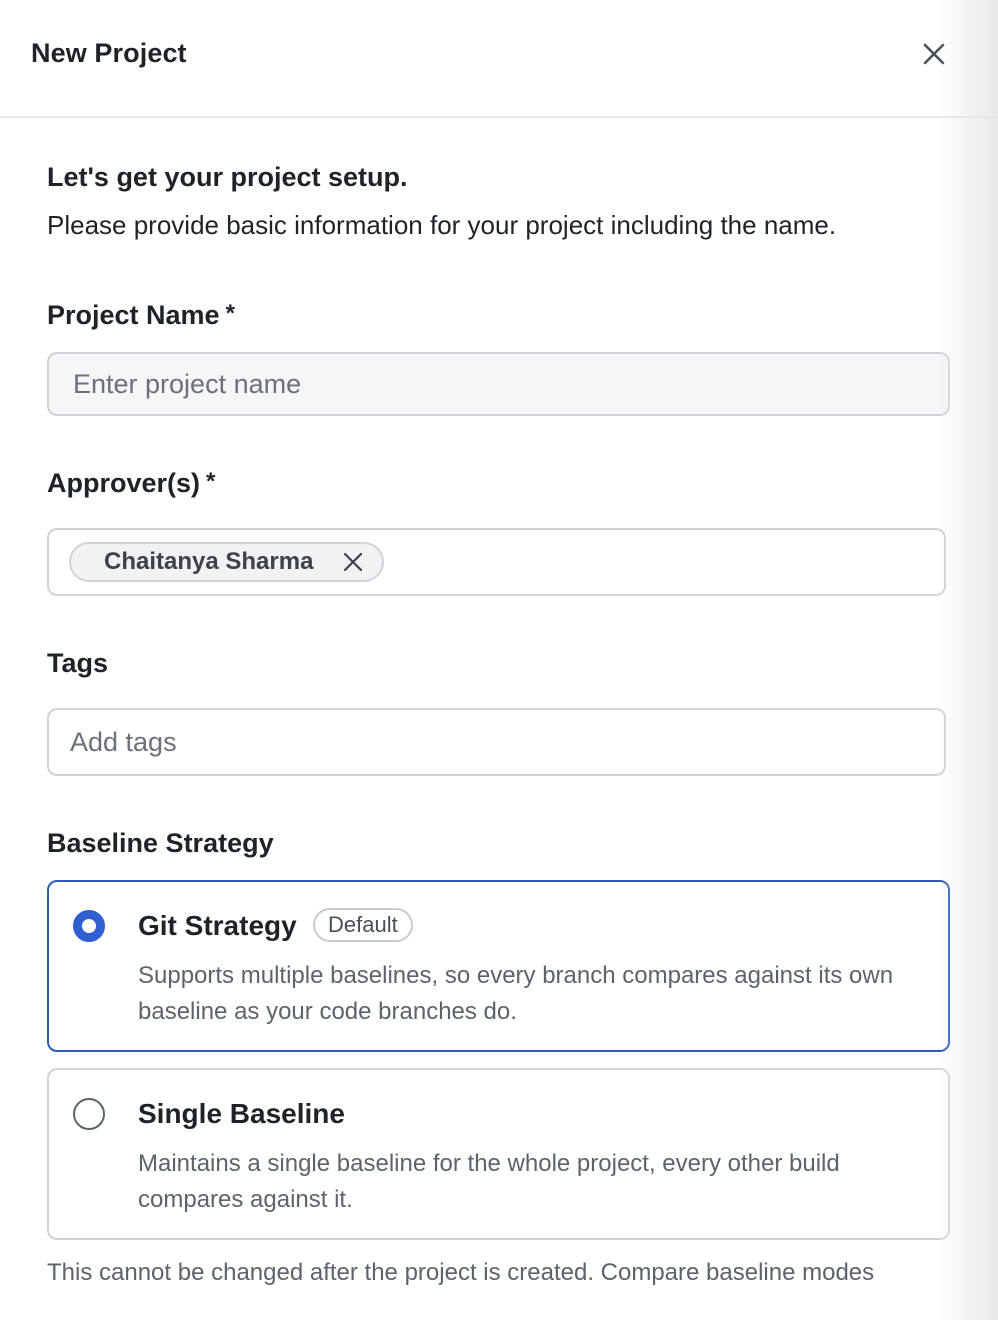  What do you see at coordinates (89, 926) in the screenshot?
I see `git-strategy-radio` at bounding box center [89, 926].